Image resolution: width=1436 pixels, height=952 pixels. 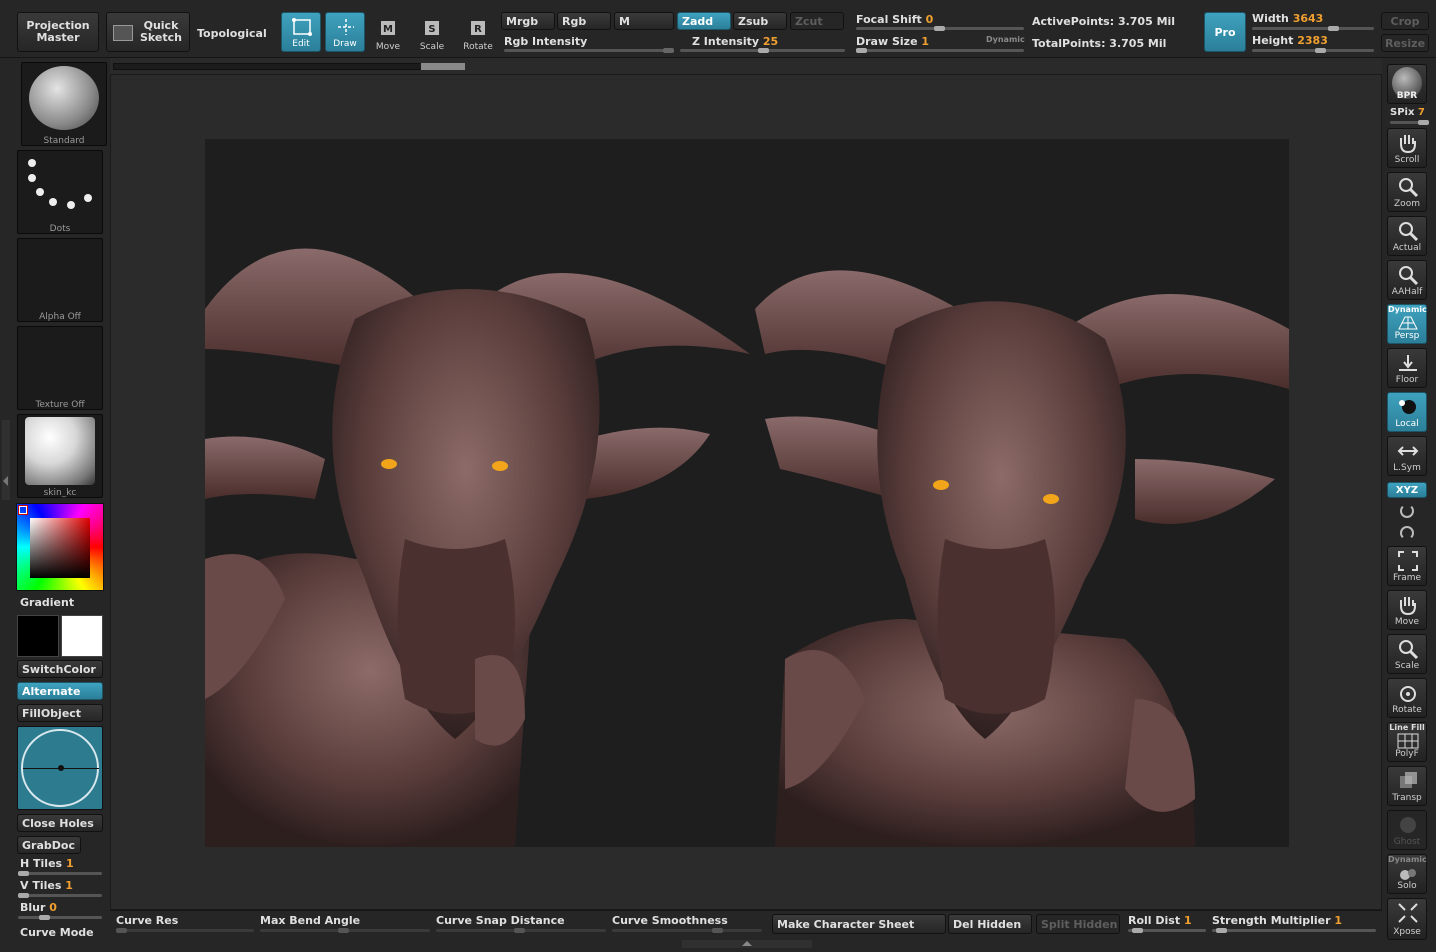 I want to click on m-button: M, so click(x=644, y=21).